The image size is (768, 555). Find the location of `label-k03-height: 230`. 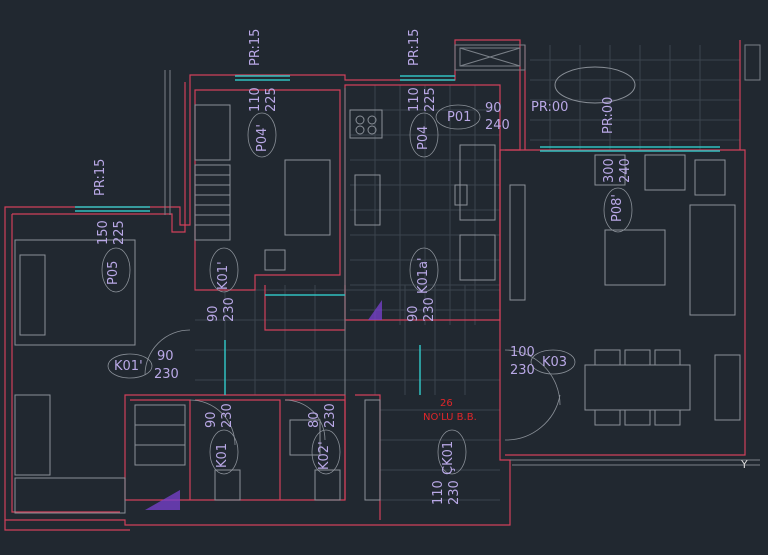

label-k03-height: 230 is located at coordinates (522, 370).